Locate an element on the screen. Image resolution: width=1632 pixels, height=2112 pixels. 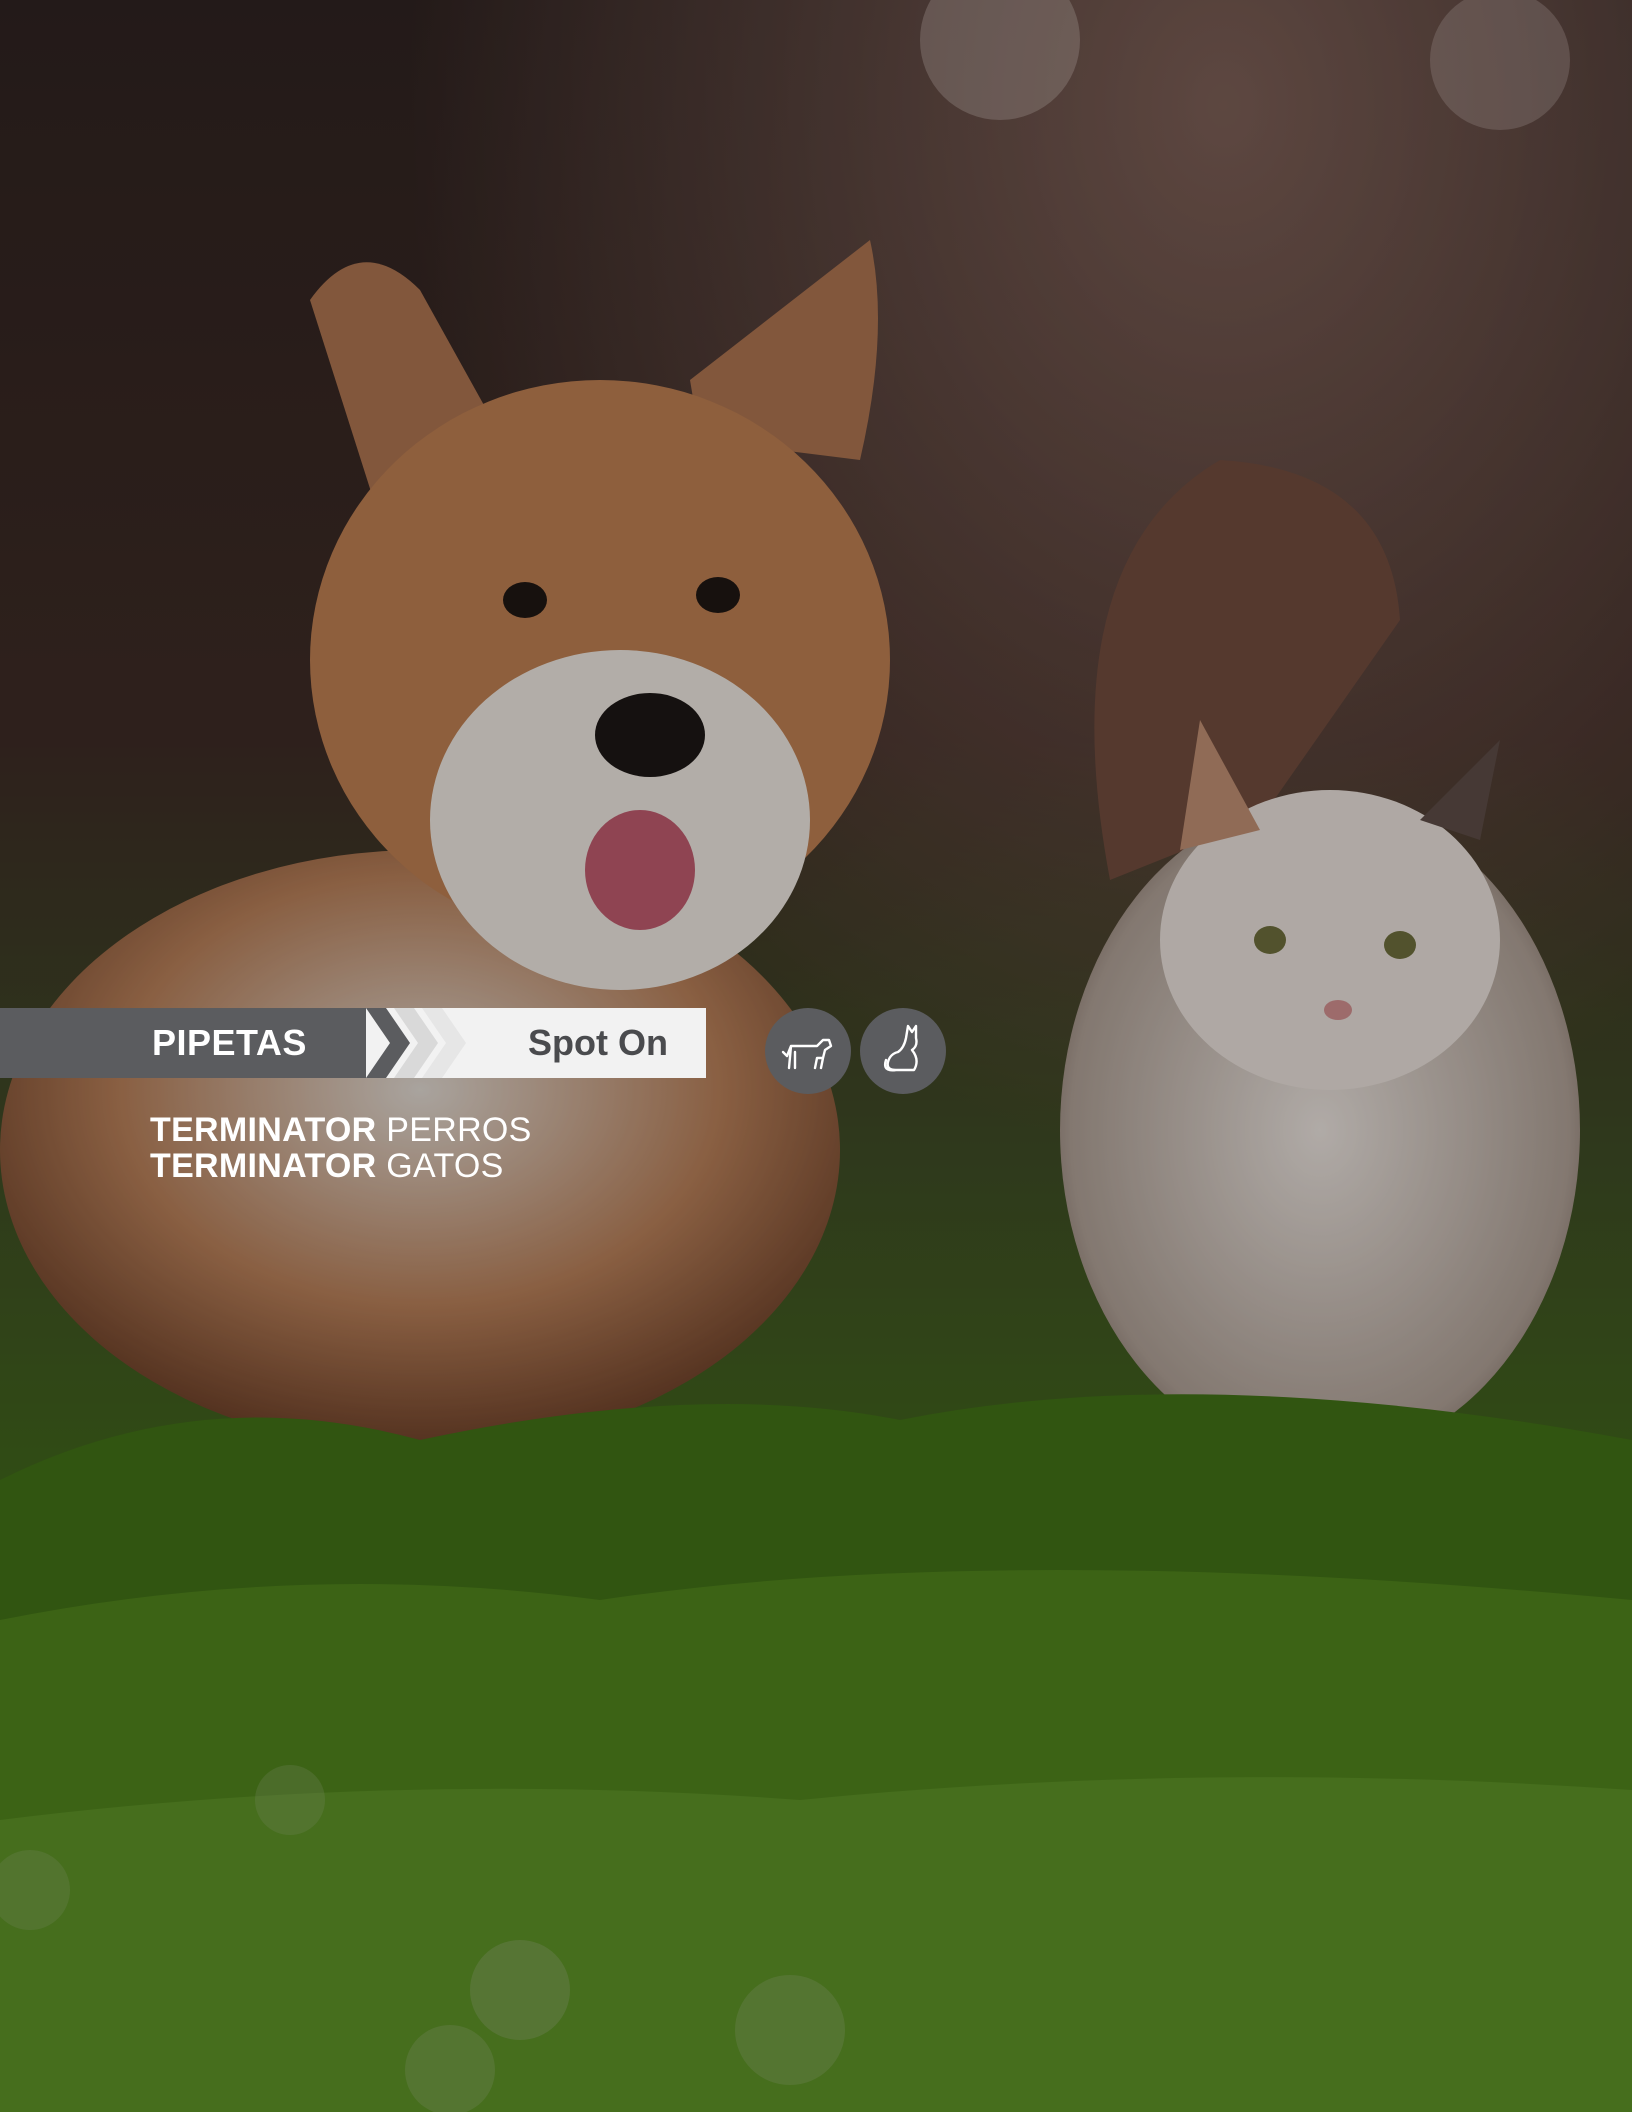
dog-icon is located at coordinates (808, 1051).